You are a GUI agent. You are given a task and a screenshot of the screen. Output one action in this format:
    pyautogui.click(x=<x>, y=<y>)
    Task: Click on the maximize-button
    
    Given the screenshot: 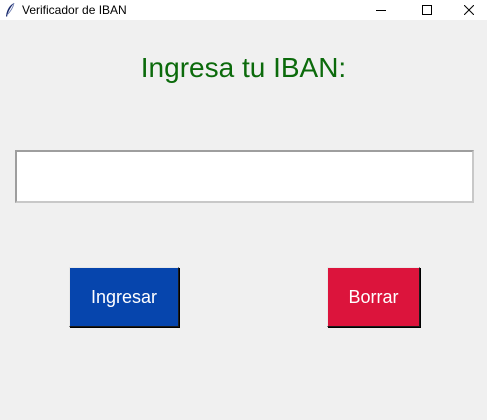 What is the action you would take?
    pyautogui.click(x=427, y=10)
    